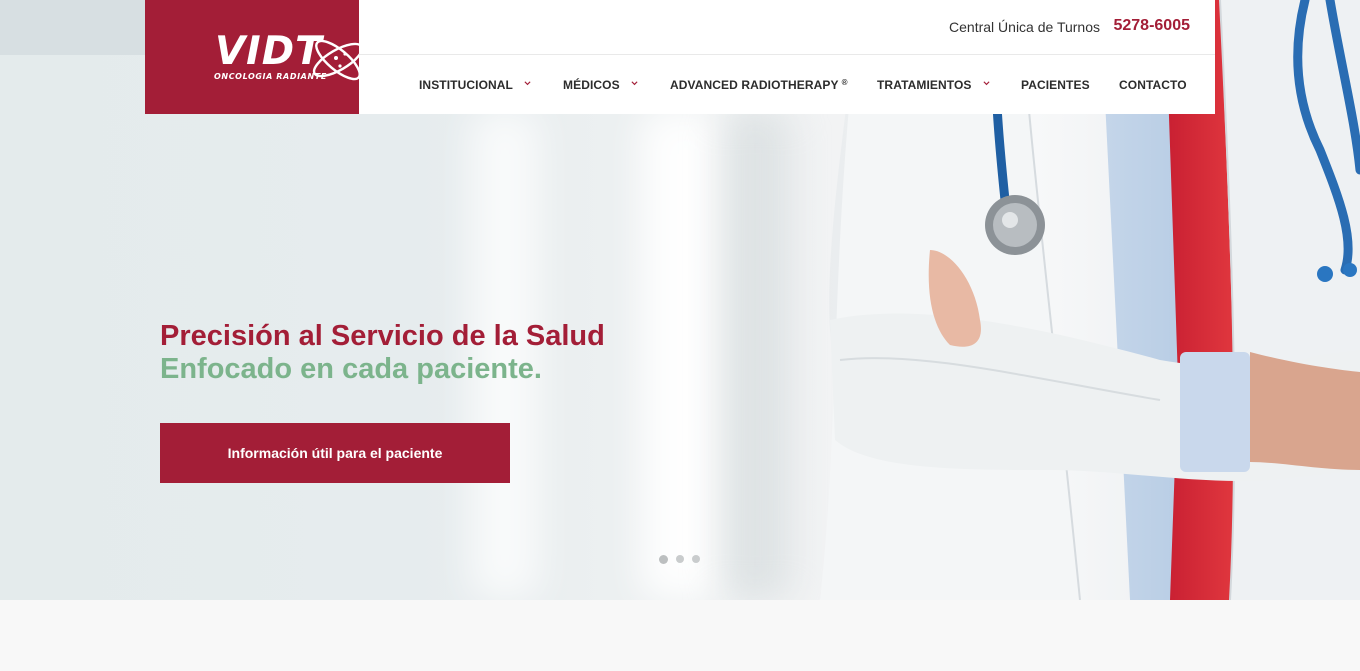 The width and height of the screenshot is (1360, 671). What do you see at coordinates (351, 369) in the screenshot?
I see `hero-subheadline: Enfocado en cada paciente.` at bounding box center [351, 369].